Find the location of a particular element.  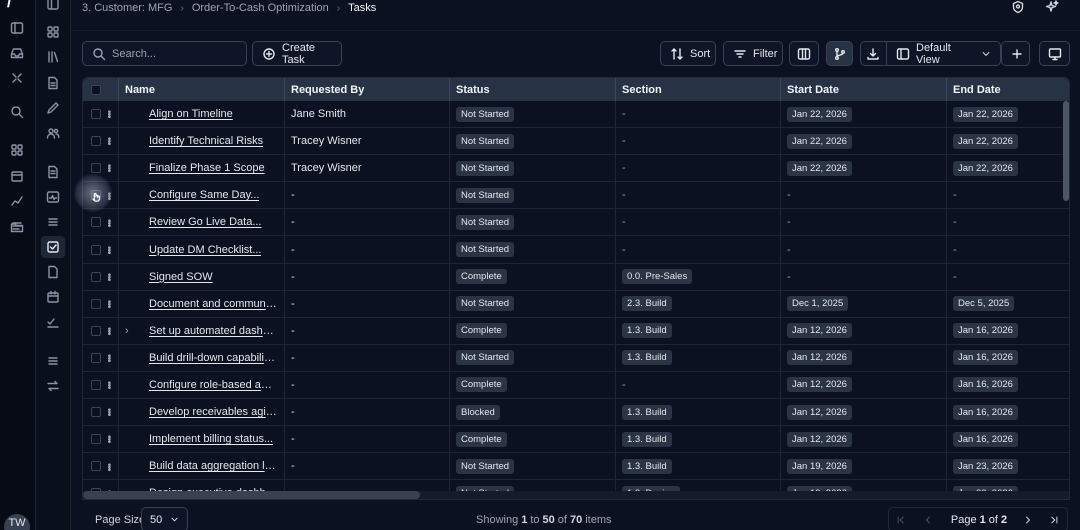

column-header-start-date: Start Date is located at coordinates (864, 89).